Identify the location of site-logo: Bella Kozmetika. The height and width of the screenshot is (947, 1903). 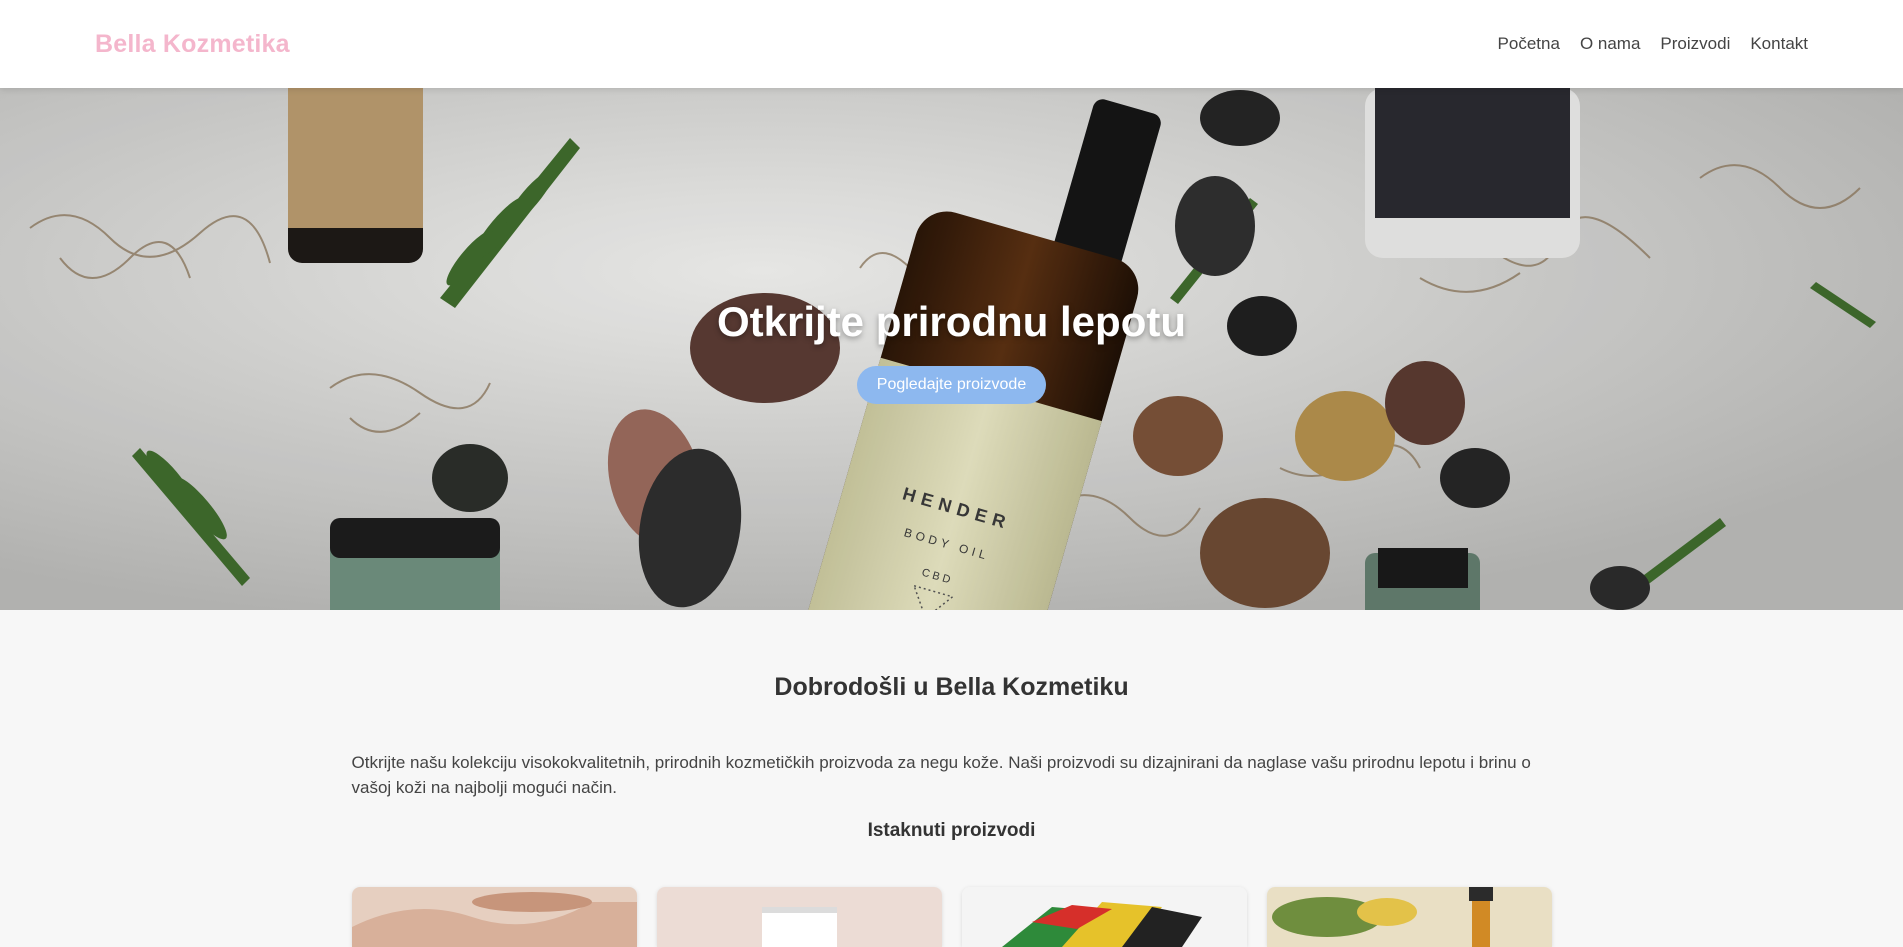
(192, 44).